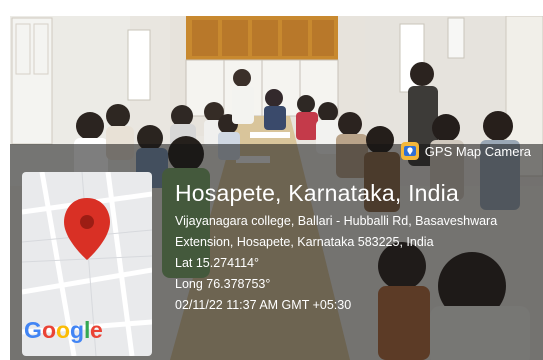 This screenshot has height=360, width=543. What do you see at coordinates (96, 330) in the screenshot?
I see `svg-text: e` at bounding box center [96, 330].